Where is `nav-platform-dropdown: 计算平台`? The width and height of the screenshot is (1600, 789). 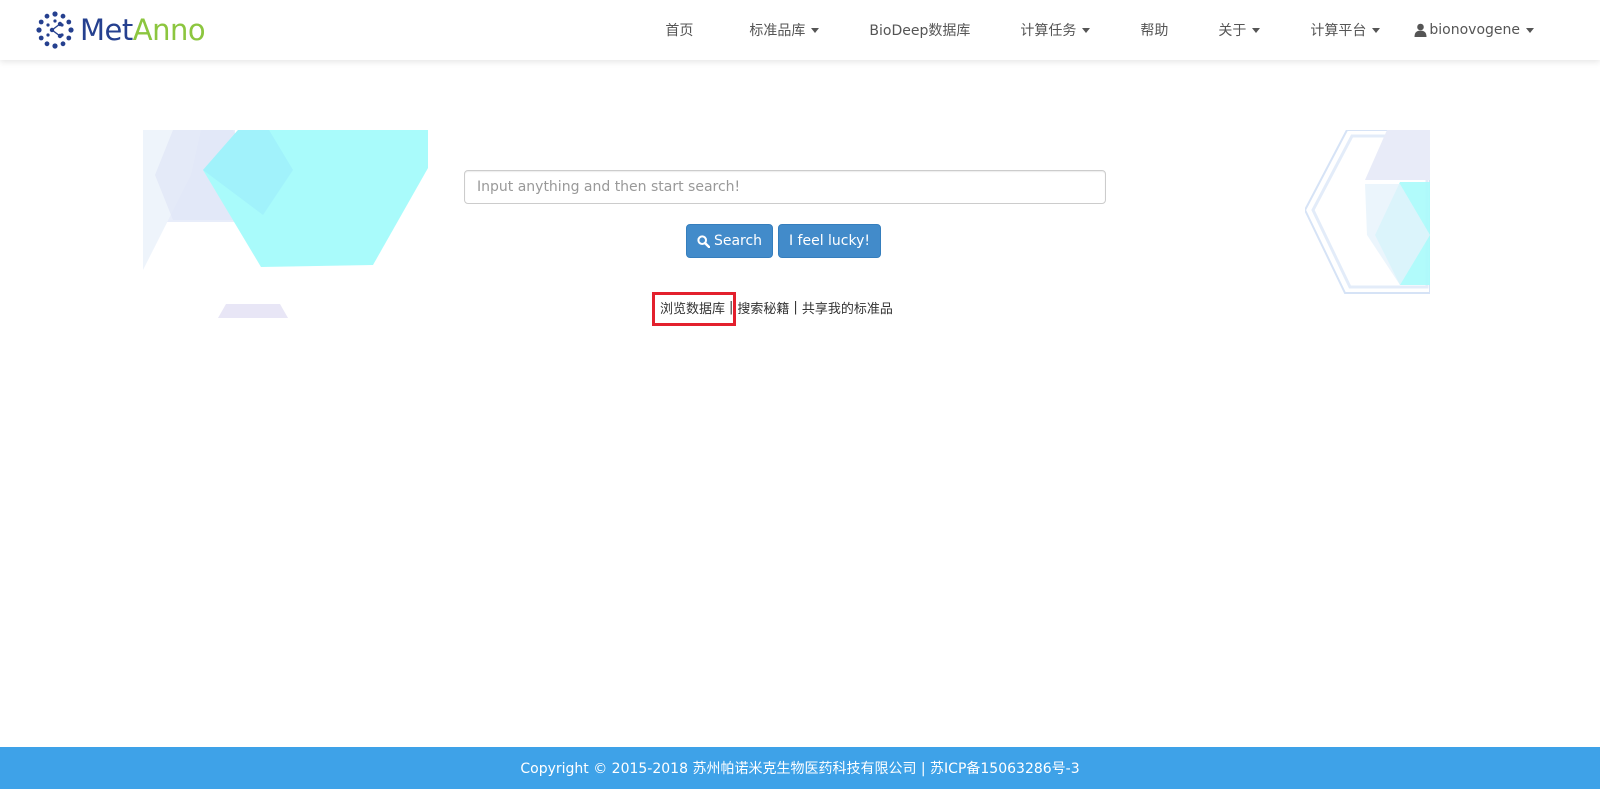
nav-platform-dropdown: 计算平台 is located at coordinates (1345, 30).